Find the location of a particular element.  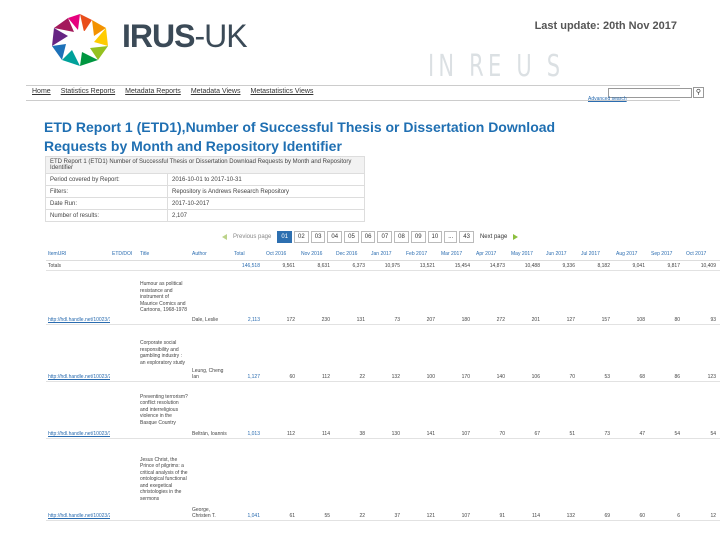

advanced-search-link: Advanced search is located at coordinates (607, 99).